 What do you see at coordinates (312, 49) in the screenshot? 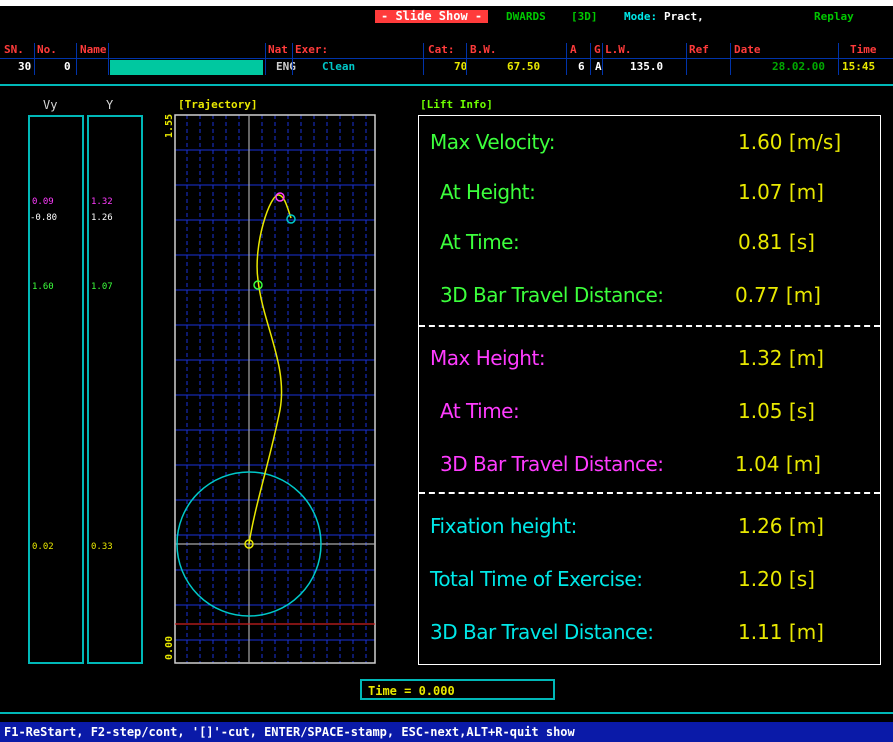
I see `exer-header: Exer:` at bounding box center [312, 49].